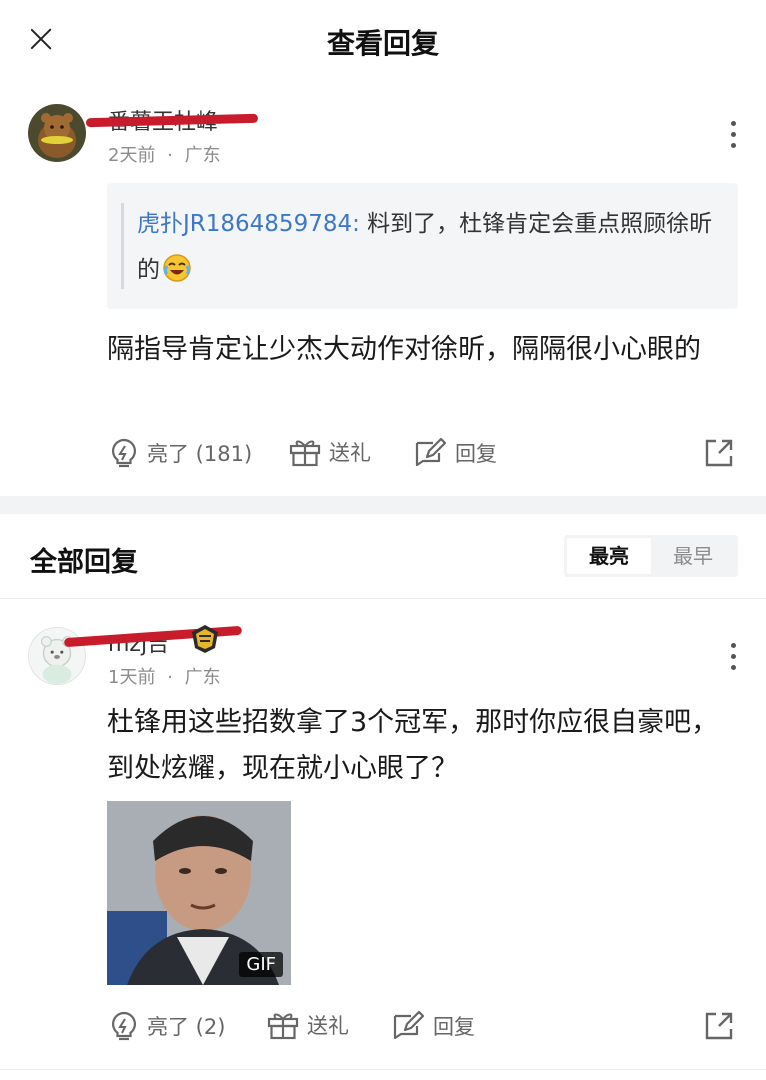  I want to click on light-button: 亮了 (181), so click(180, 453).